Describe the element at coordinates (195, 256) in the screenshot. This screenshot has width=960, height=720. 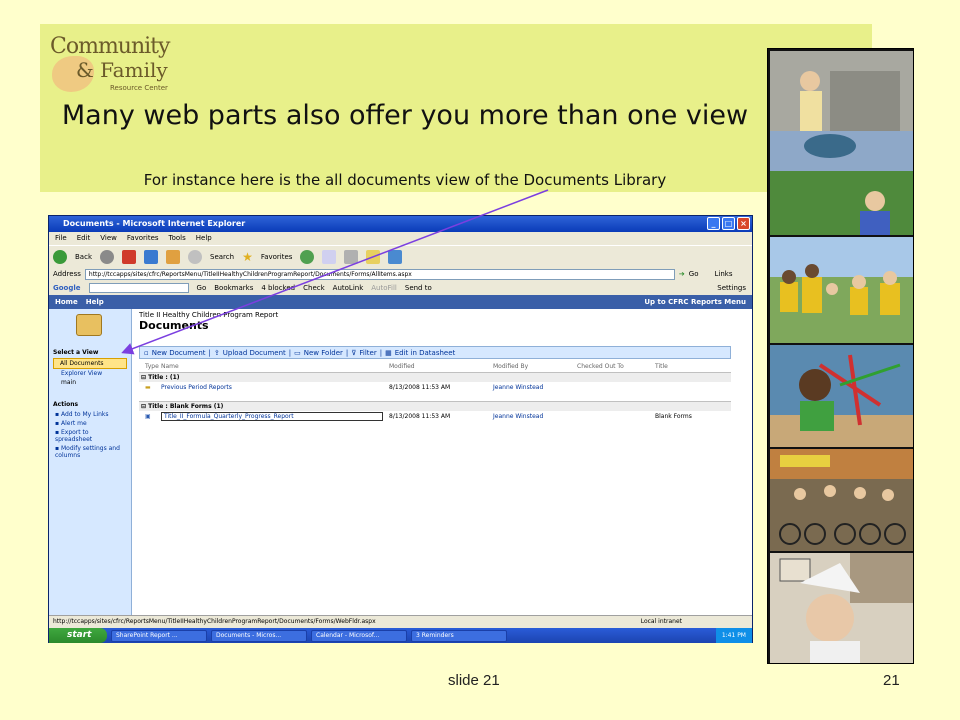
I see `search-icon` at that location.